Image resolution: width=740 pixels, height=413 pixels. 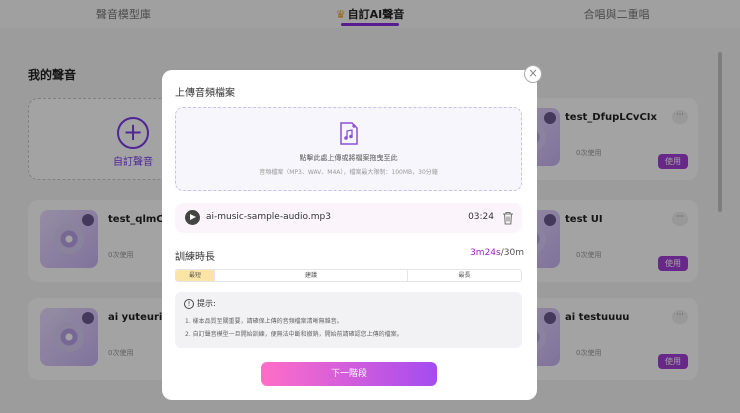 What do you see at coordinates (294, 334) in the screenshot?
I see `tip-item: 2. 自訂聲音模型一旦開始訓練，便無法中斷和撤銷，開始前請確認您上傳的檔案。` at bounding box center [294, 334].